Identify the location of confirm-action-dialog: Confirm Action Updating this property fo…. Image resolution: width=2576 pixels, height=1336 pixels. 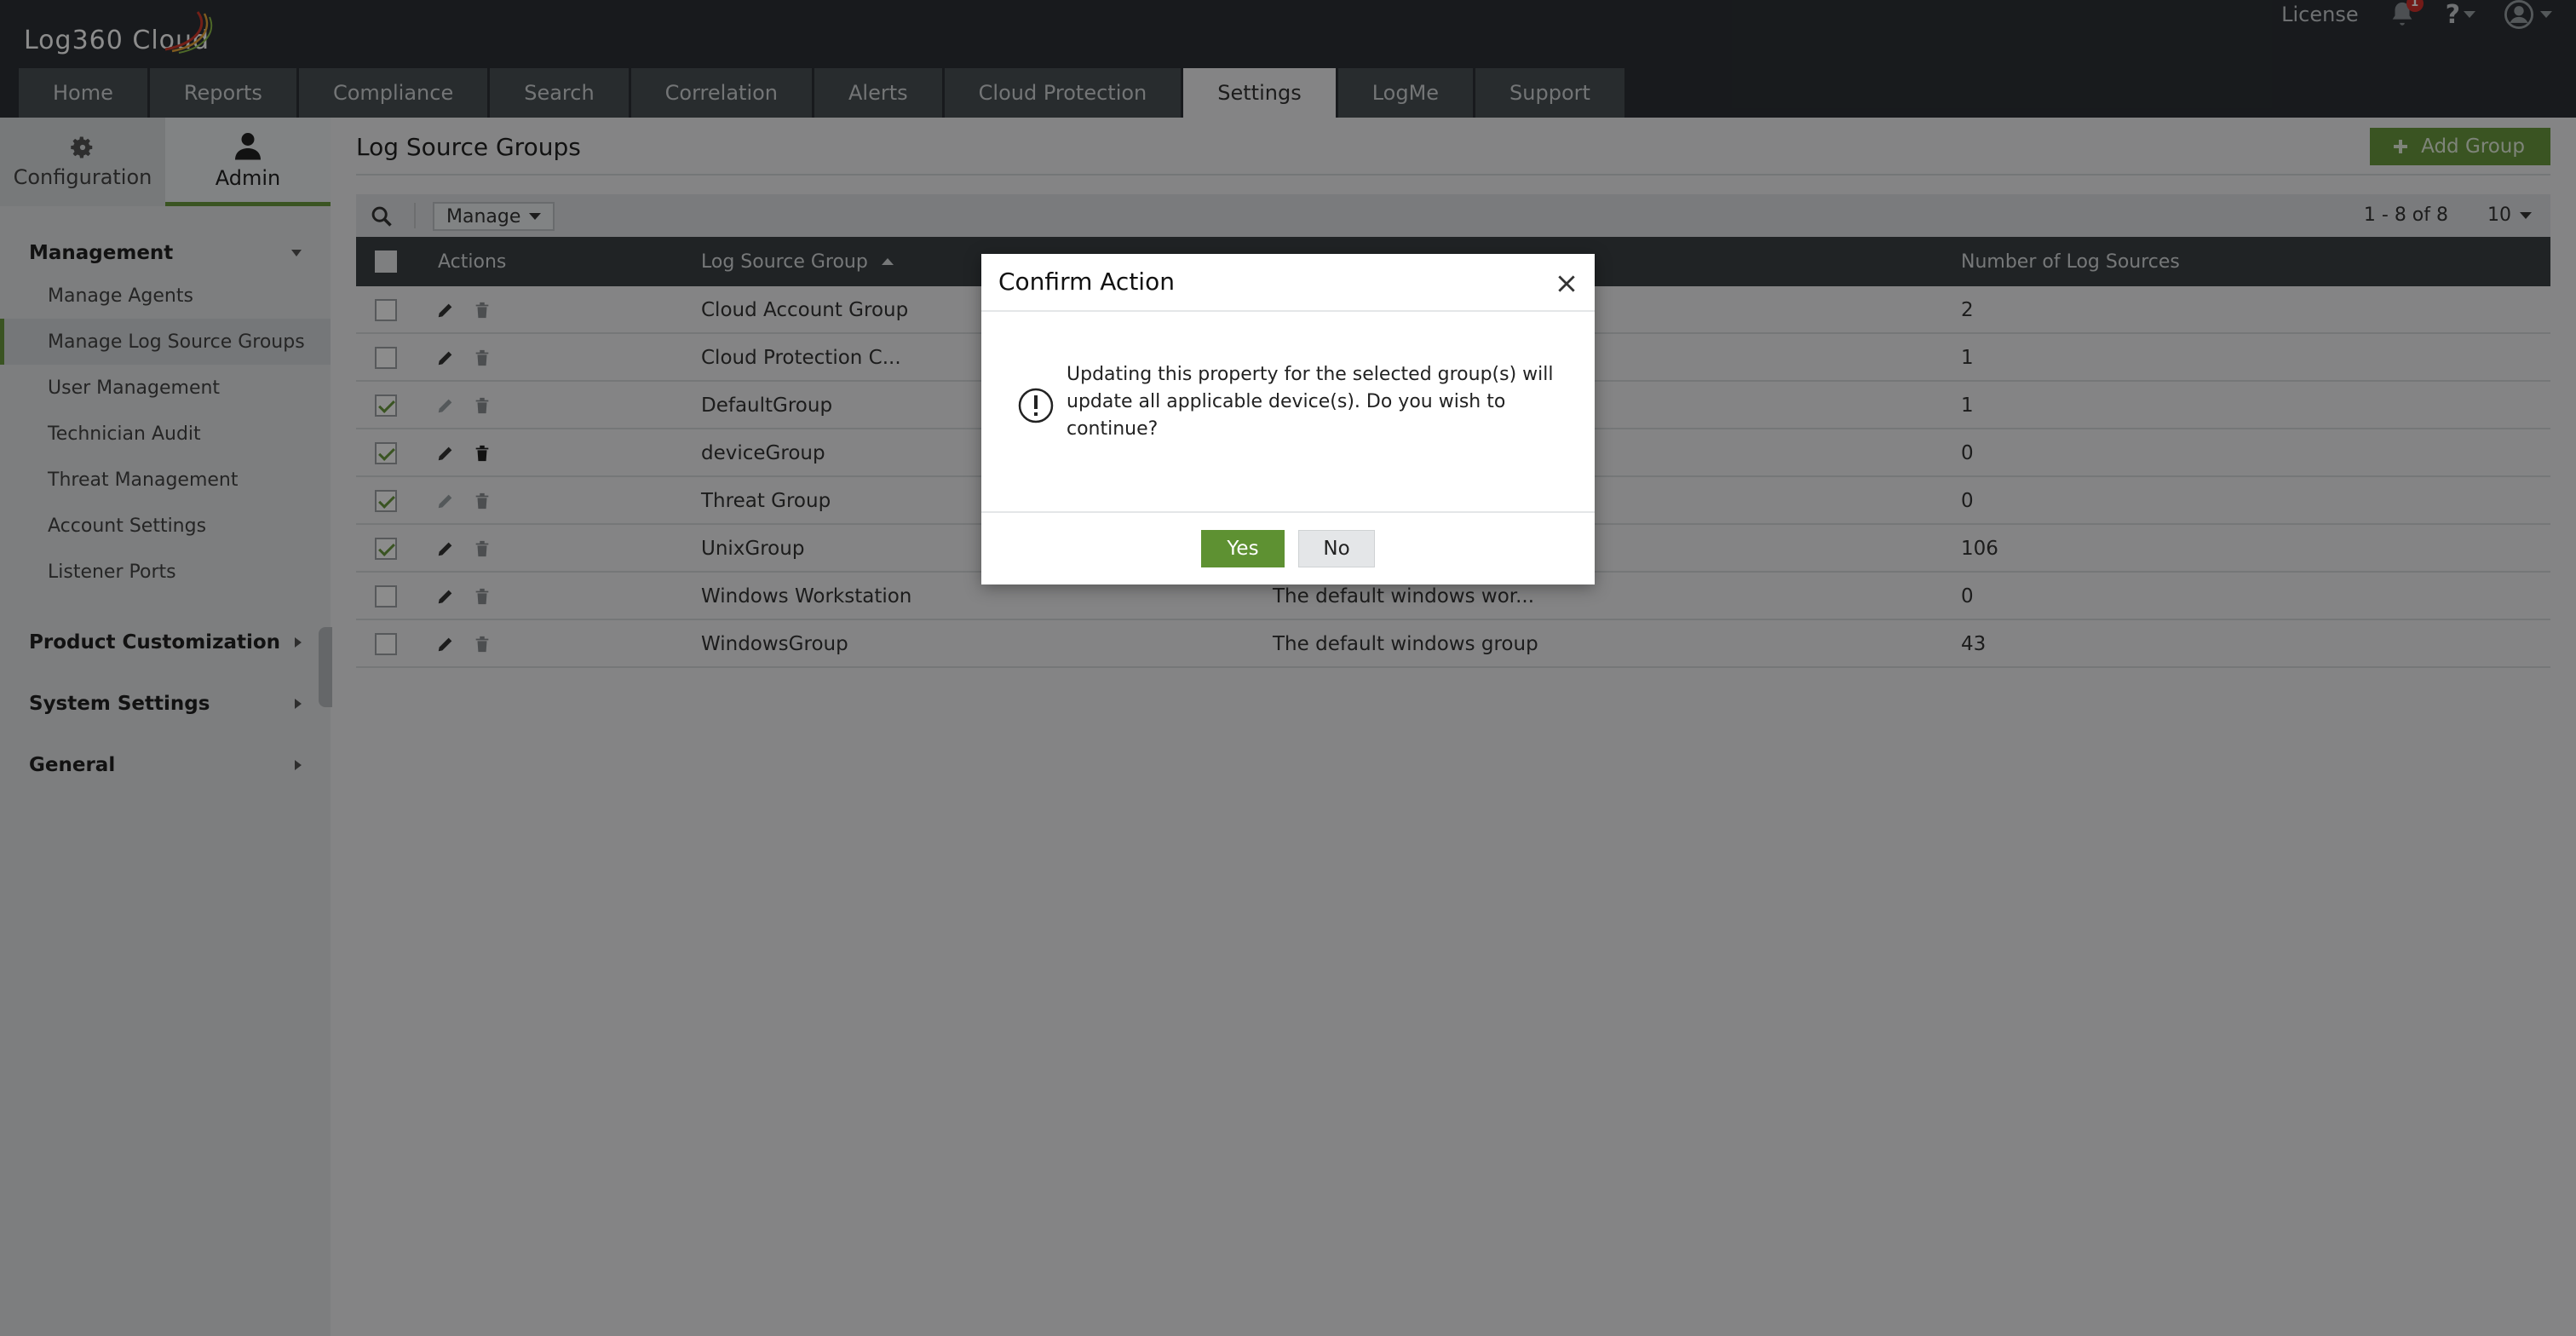
(1288, 419).